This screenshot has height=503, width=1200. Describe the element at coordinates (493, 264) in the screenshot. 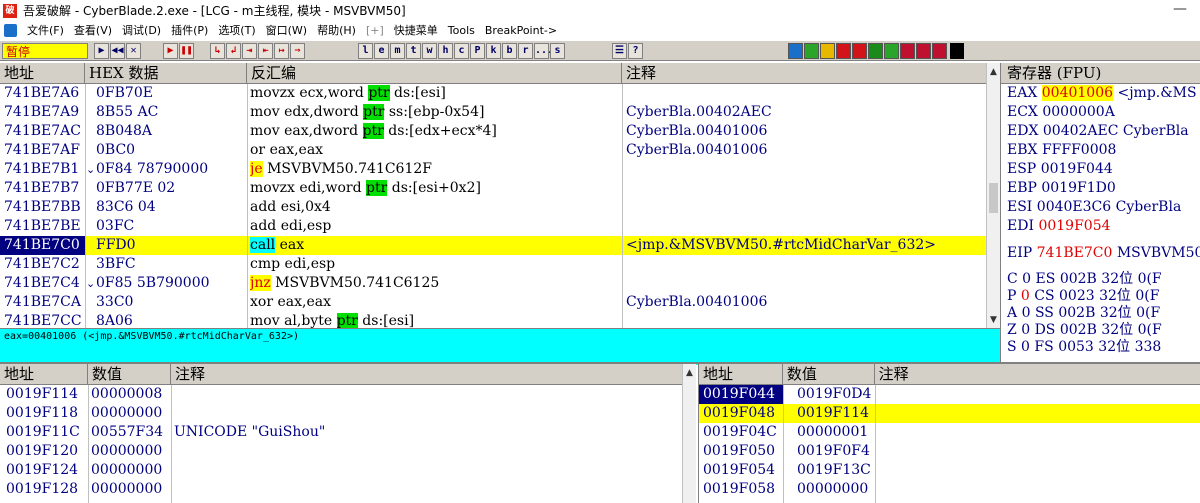

I see `disasm-row: 741BE7C2 3BFC cmp edi,esp` at that location.